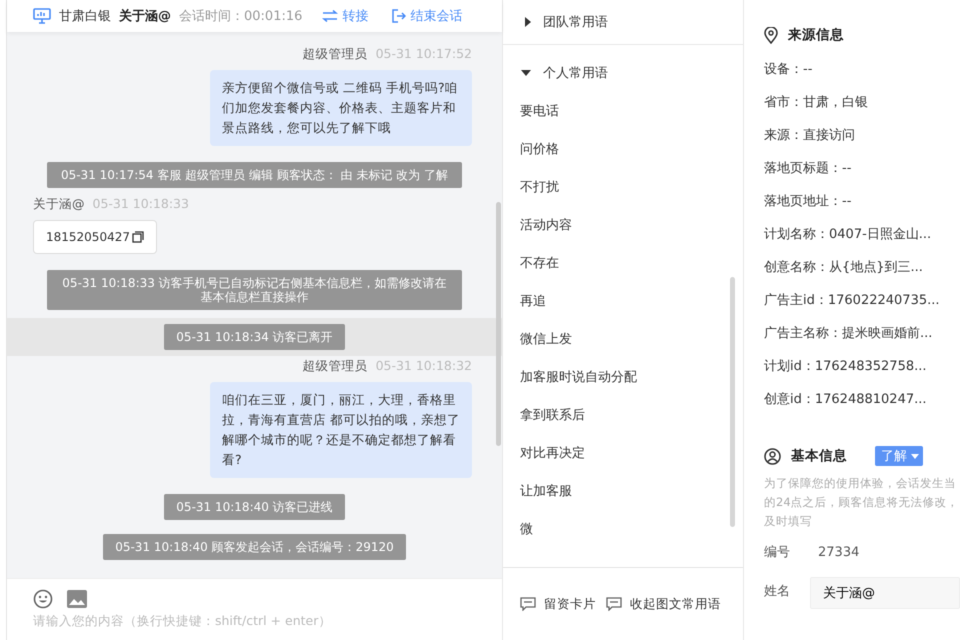 The height and width of the screenshot is (640, 960). What do you see at coordinates (623, 150) in the screenshot?
I see `phrase-item: 问价格` at bounding box center [623, 150].